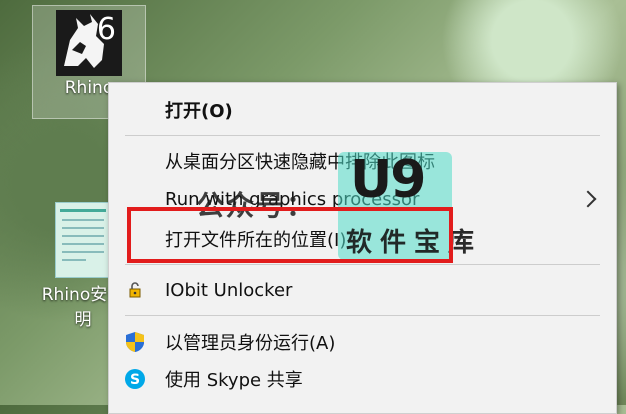  I want to click on menu-item-label: 使用 Skype 共享, so click(234, 380).